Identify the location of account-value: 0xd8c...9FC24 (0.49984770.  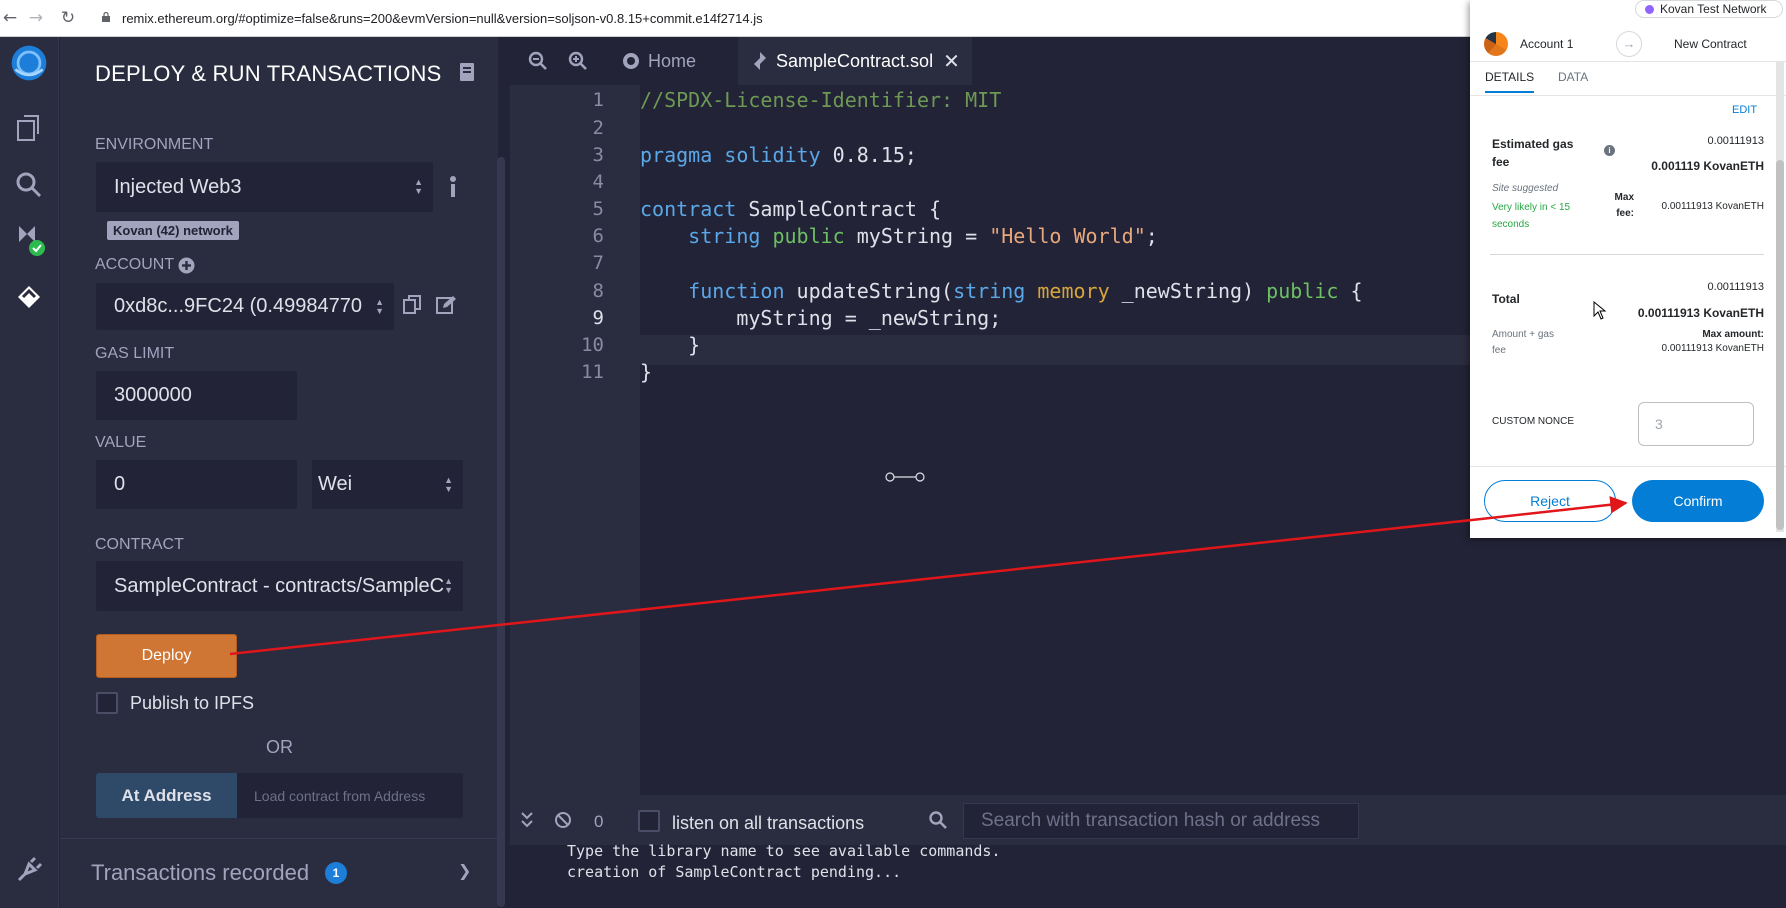
(238, 306).